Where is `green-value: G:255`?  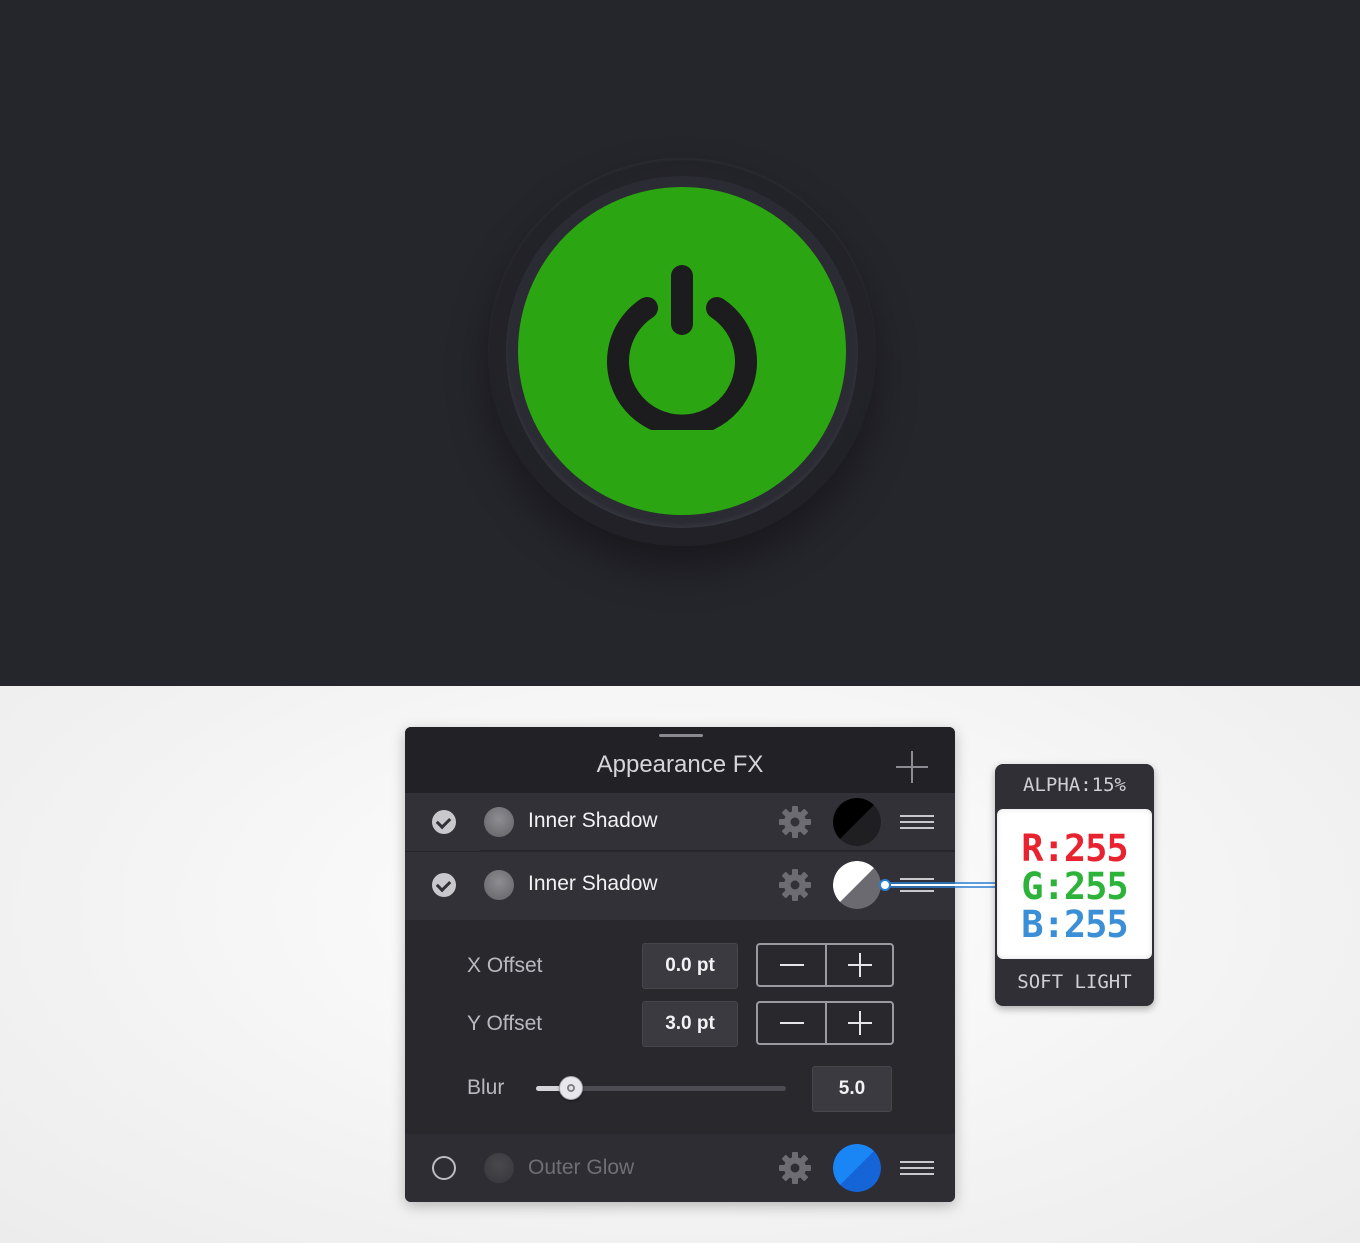 green-value: G:255 is located at coordinates (1074, 886).